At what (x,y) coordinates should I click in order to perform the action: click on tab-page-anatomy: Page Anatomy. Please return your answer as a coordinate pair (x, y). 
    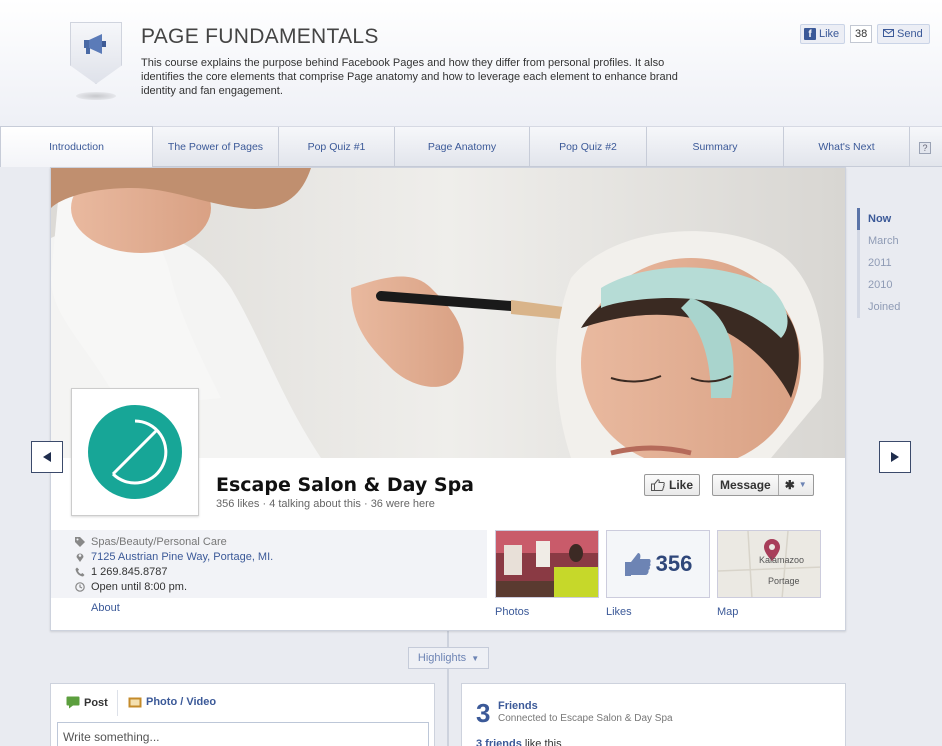
    Looking at the image, I should click on (462, 147).